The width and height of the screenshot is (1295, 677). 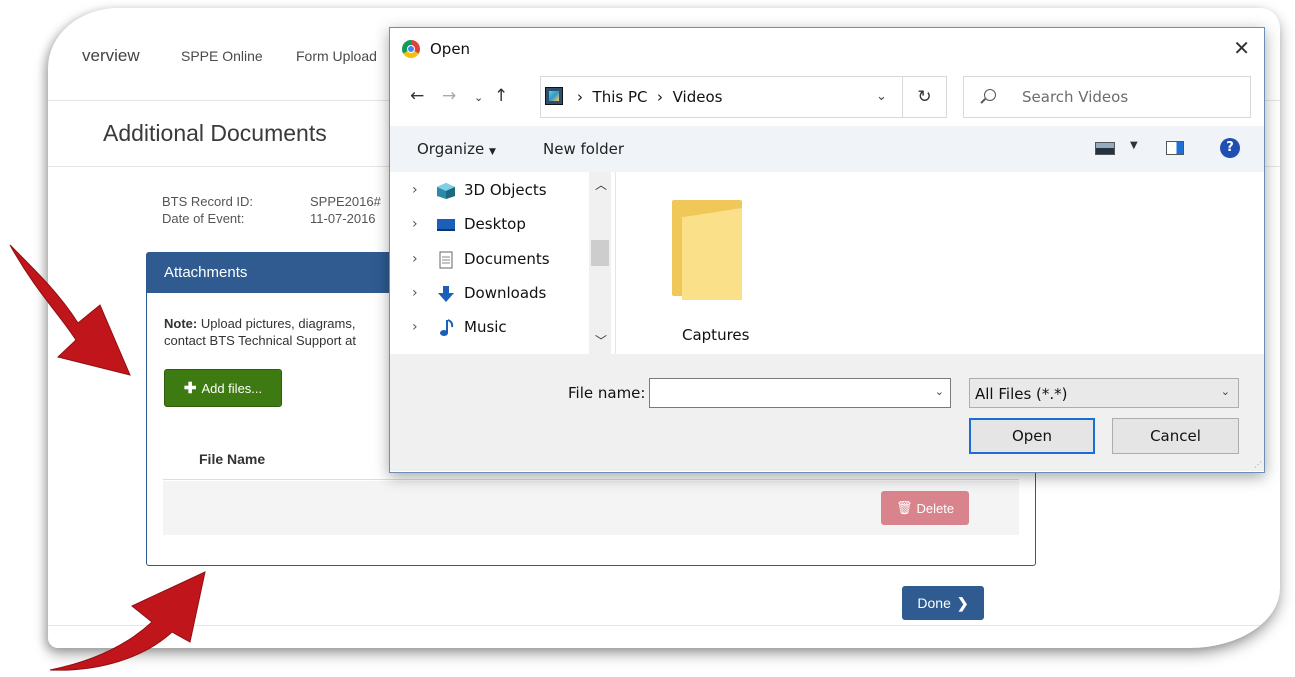 I want to click on tree-item-documents: › Documents, so click(x=512, y=261).